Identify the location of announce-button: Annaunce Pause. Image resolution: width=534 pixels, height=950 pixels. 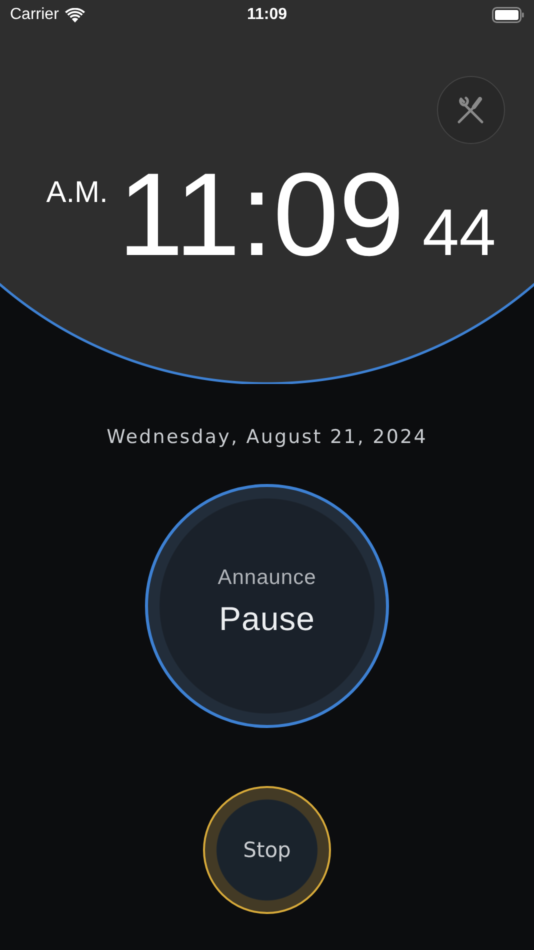
(267, 606).